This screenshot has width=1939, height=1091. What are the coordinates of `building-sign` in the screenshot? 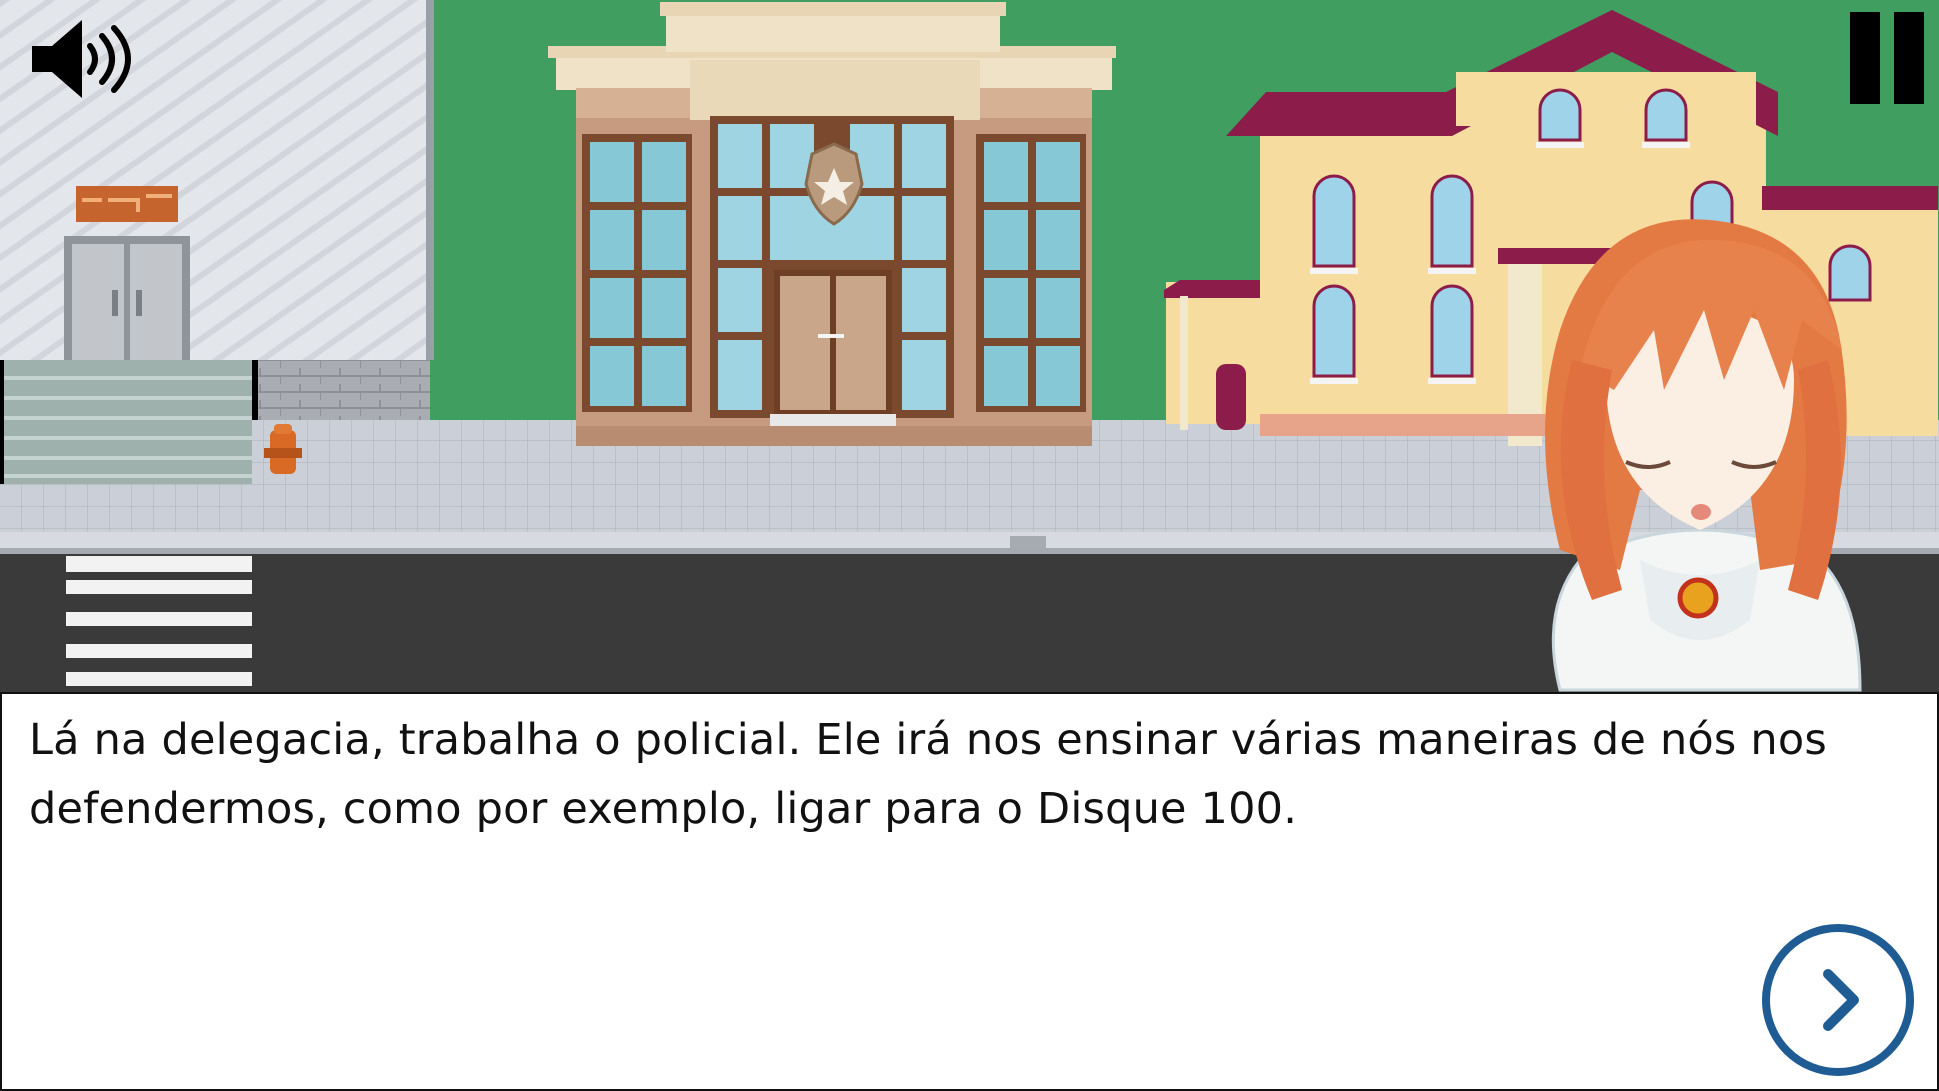 It's located at (127, 204).